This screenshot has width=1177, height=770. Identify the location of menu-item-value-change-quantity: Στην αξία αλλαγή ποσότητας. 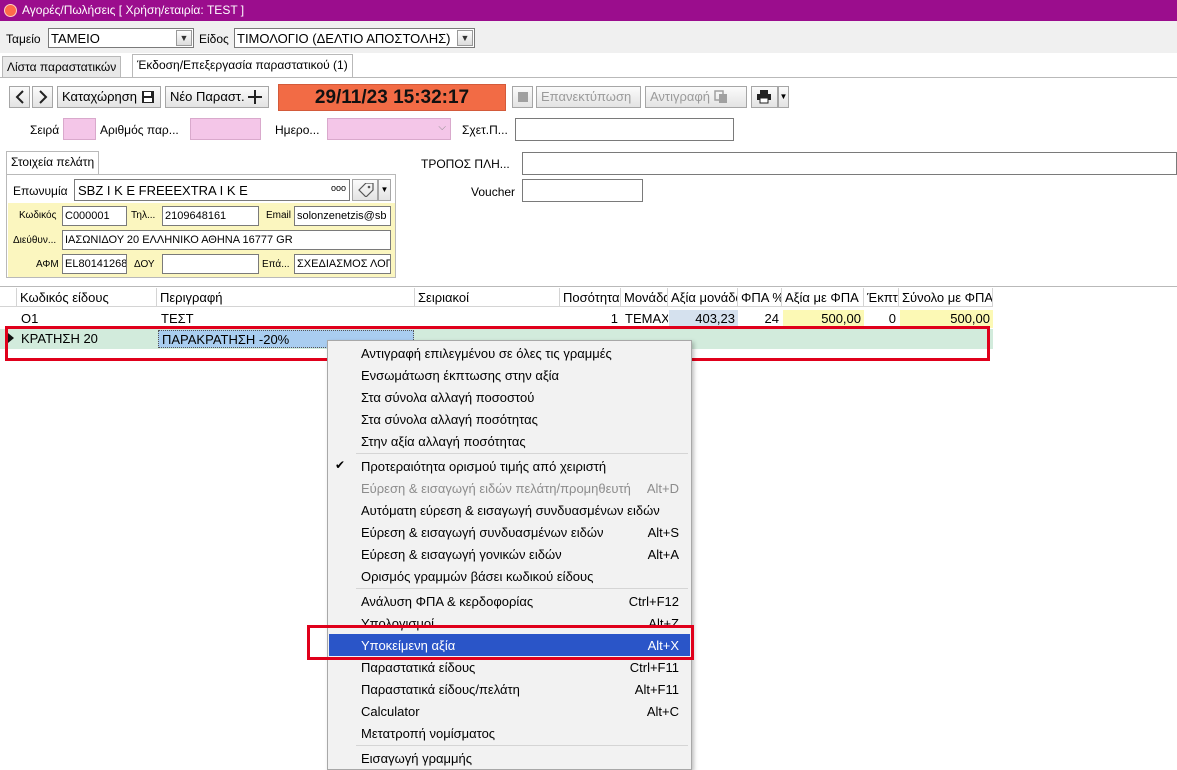
(509, 441).